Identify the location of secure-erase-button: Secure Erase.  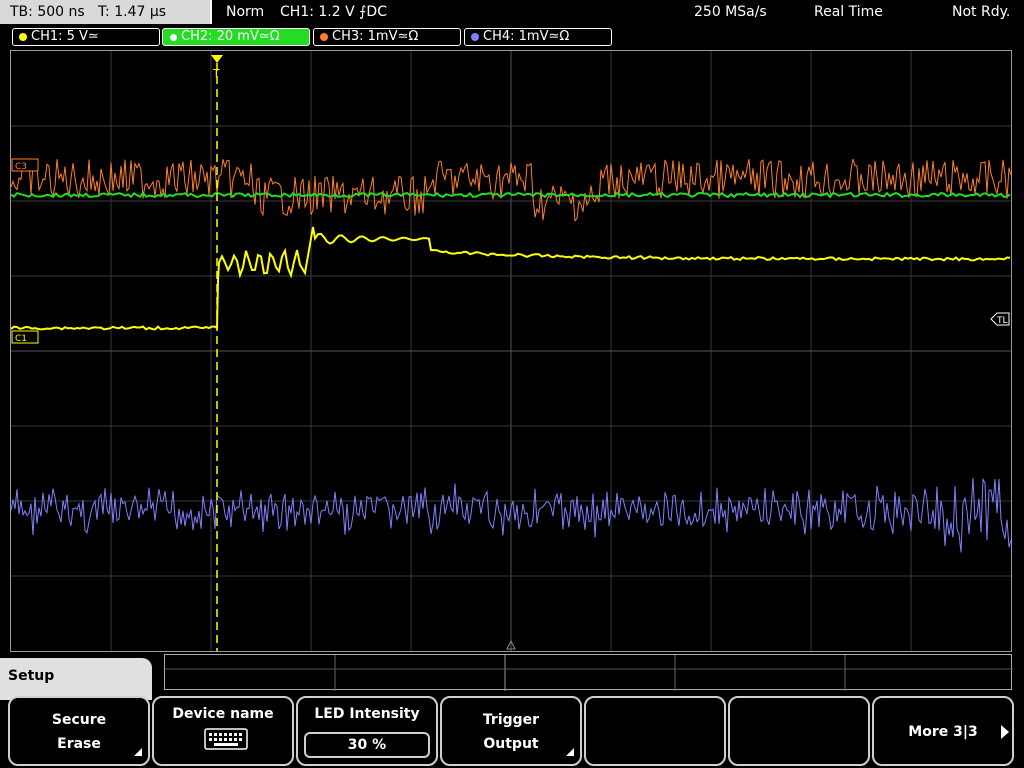
(79, 731).